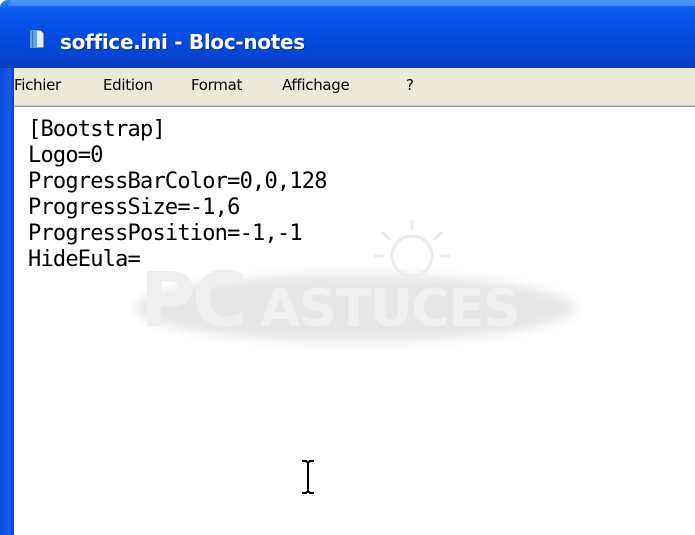 This screenshot has height=535, width=695. Describe the element at coordinates (165, 233) in the screenshot. I see `text-line: ProgressPosition=-1,-1` at that location.